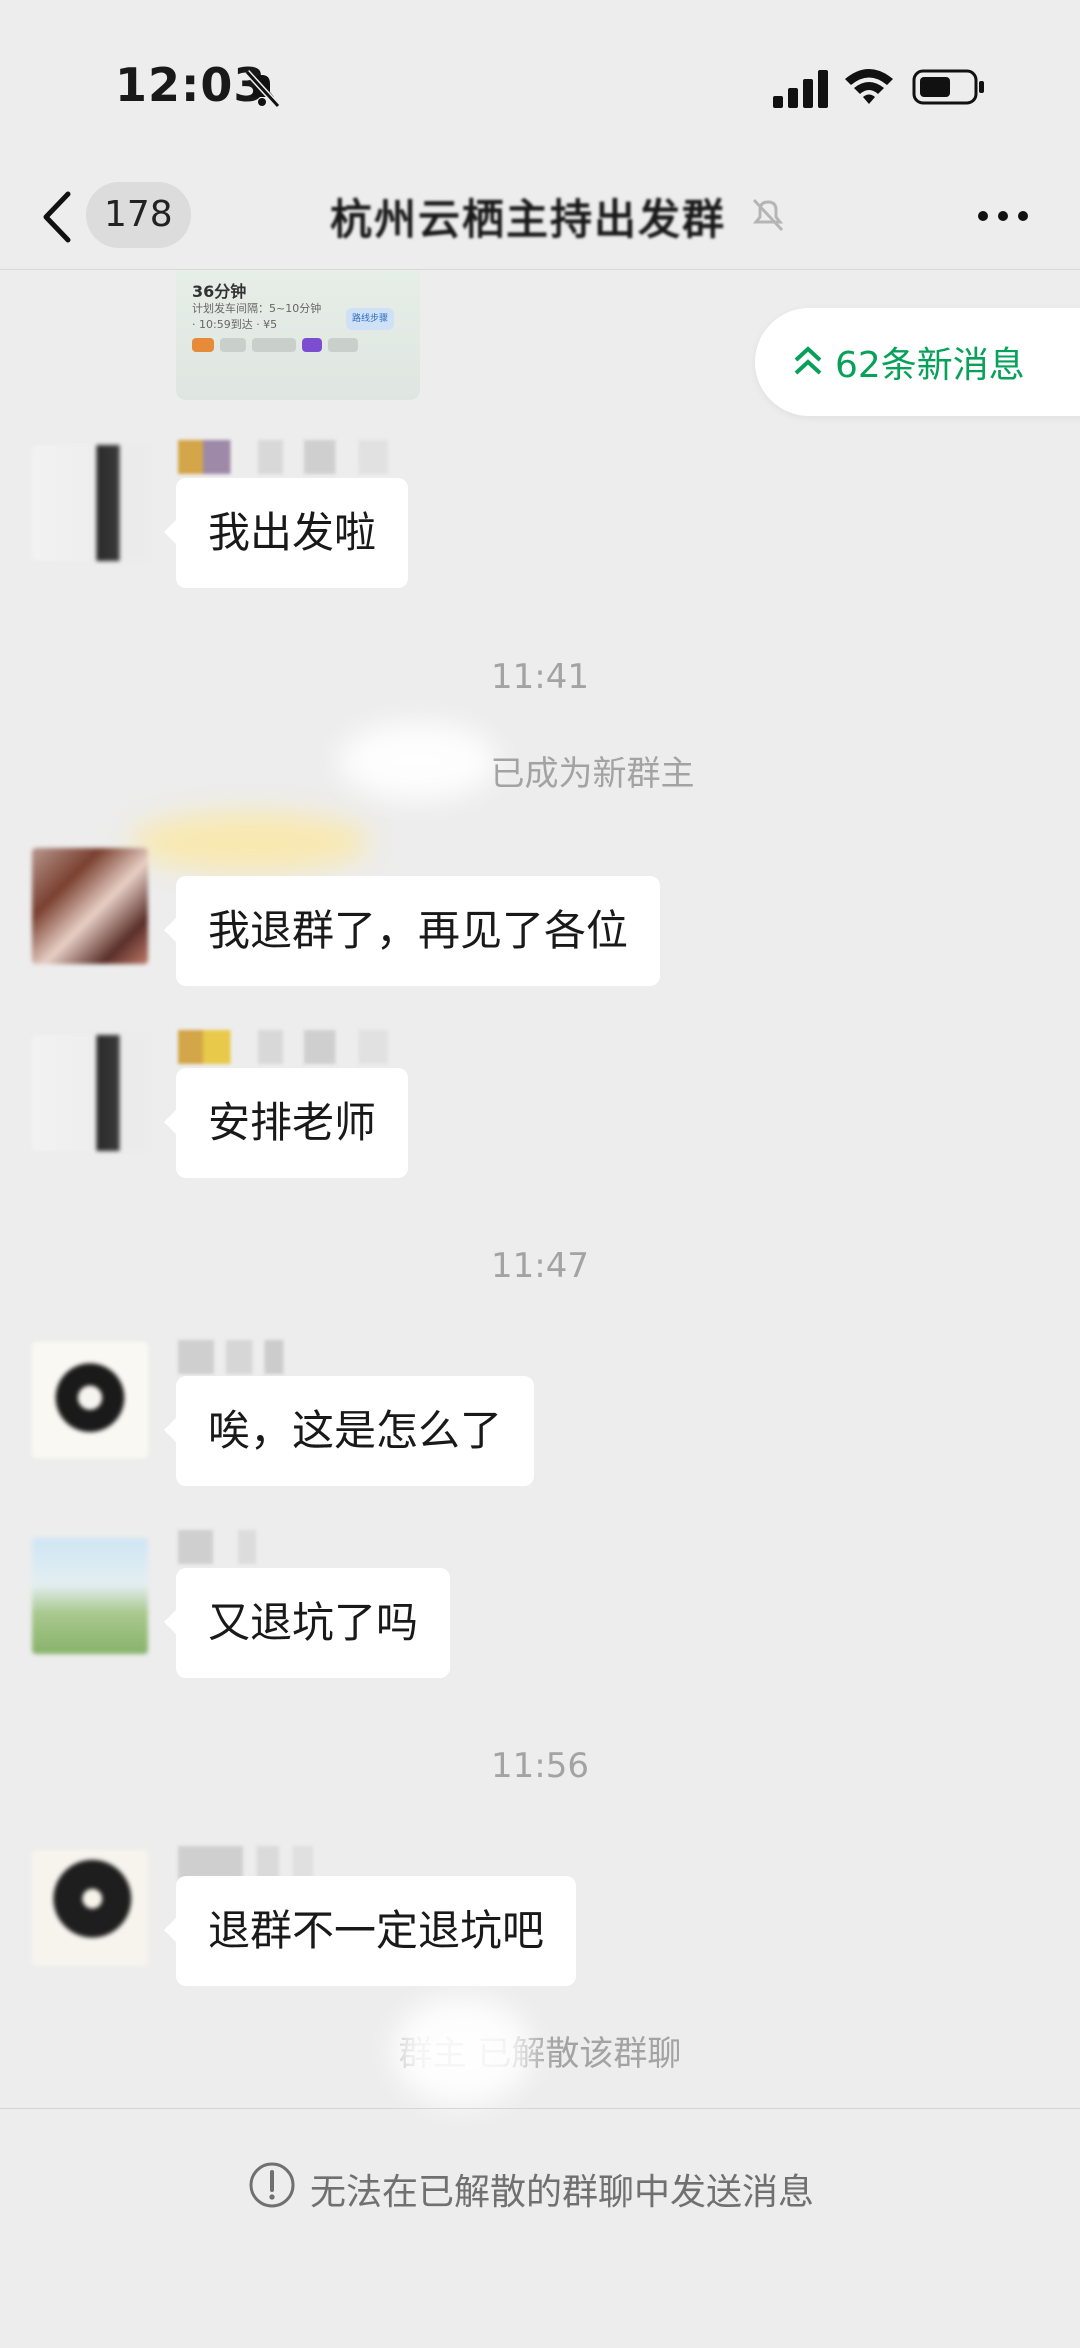  I want to click on chat-title: 杭州云栖主持出发群, so click(528, 219).